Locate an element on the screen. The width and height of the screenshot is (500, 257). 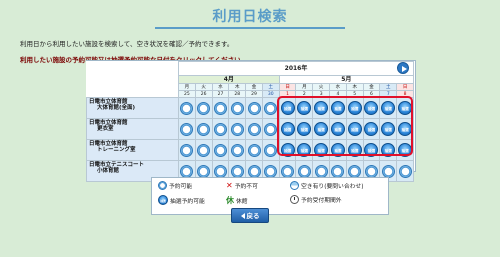
lottery-highlight-box is located at coordinates (345, 126).